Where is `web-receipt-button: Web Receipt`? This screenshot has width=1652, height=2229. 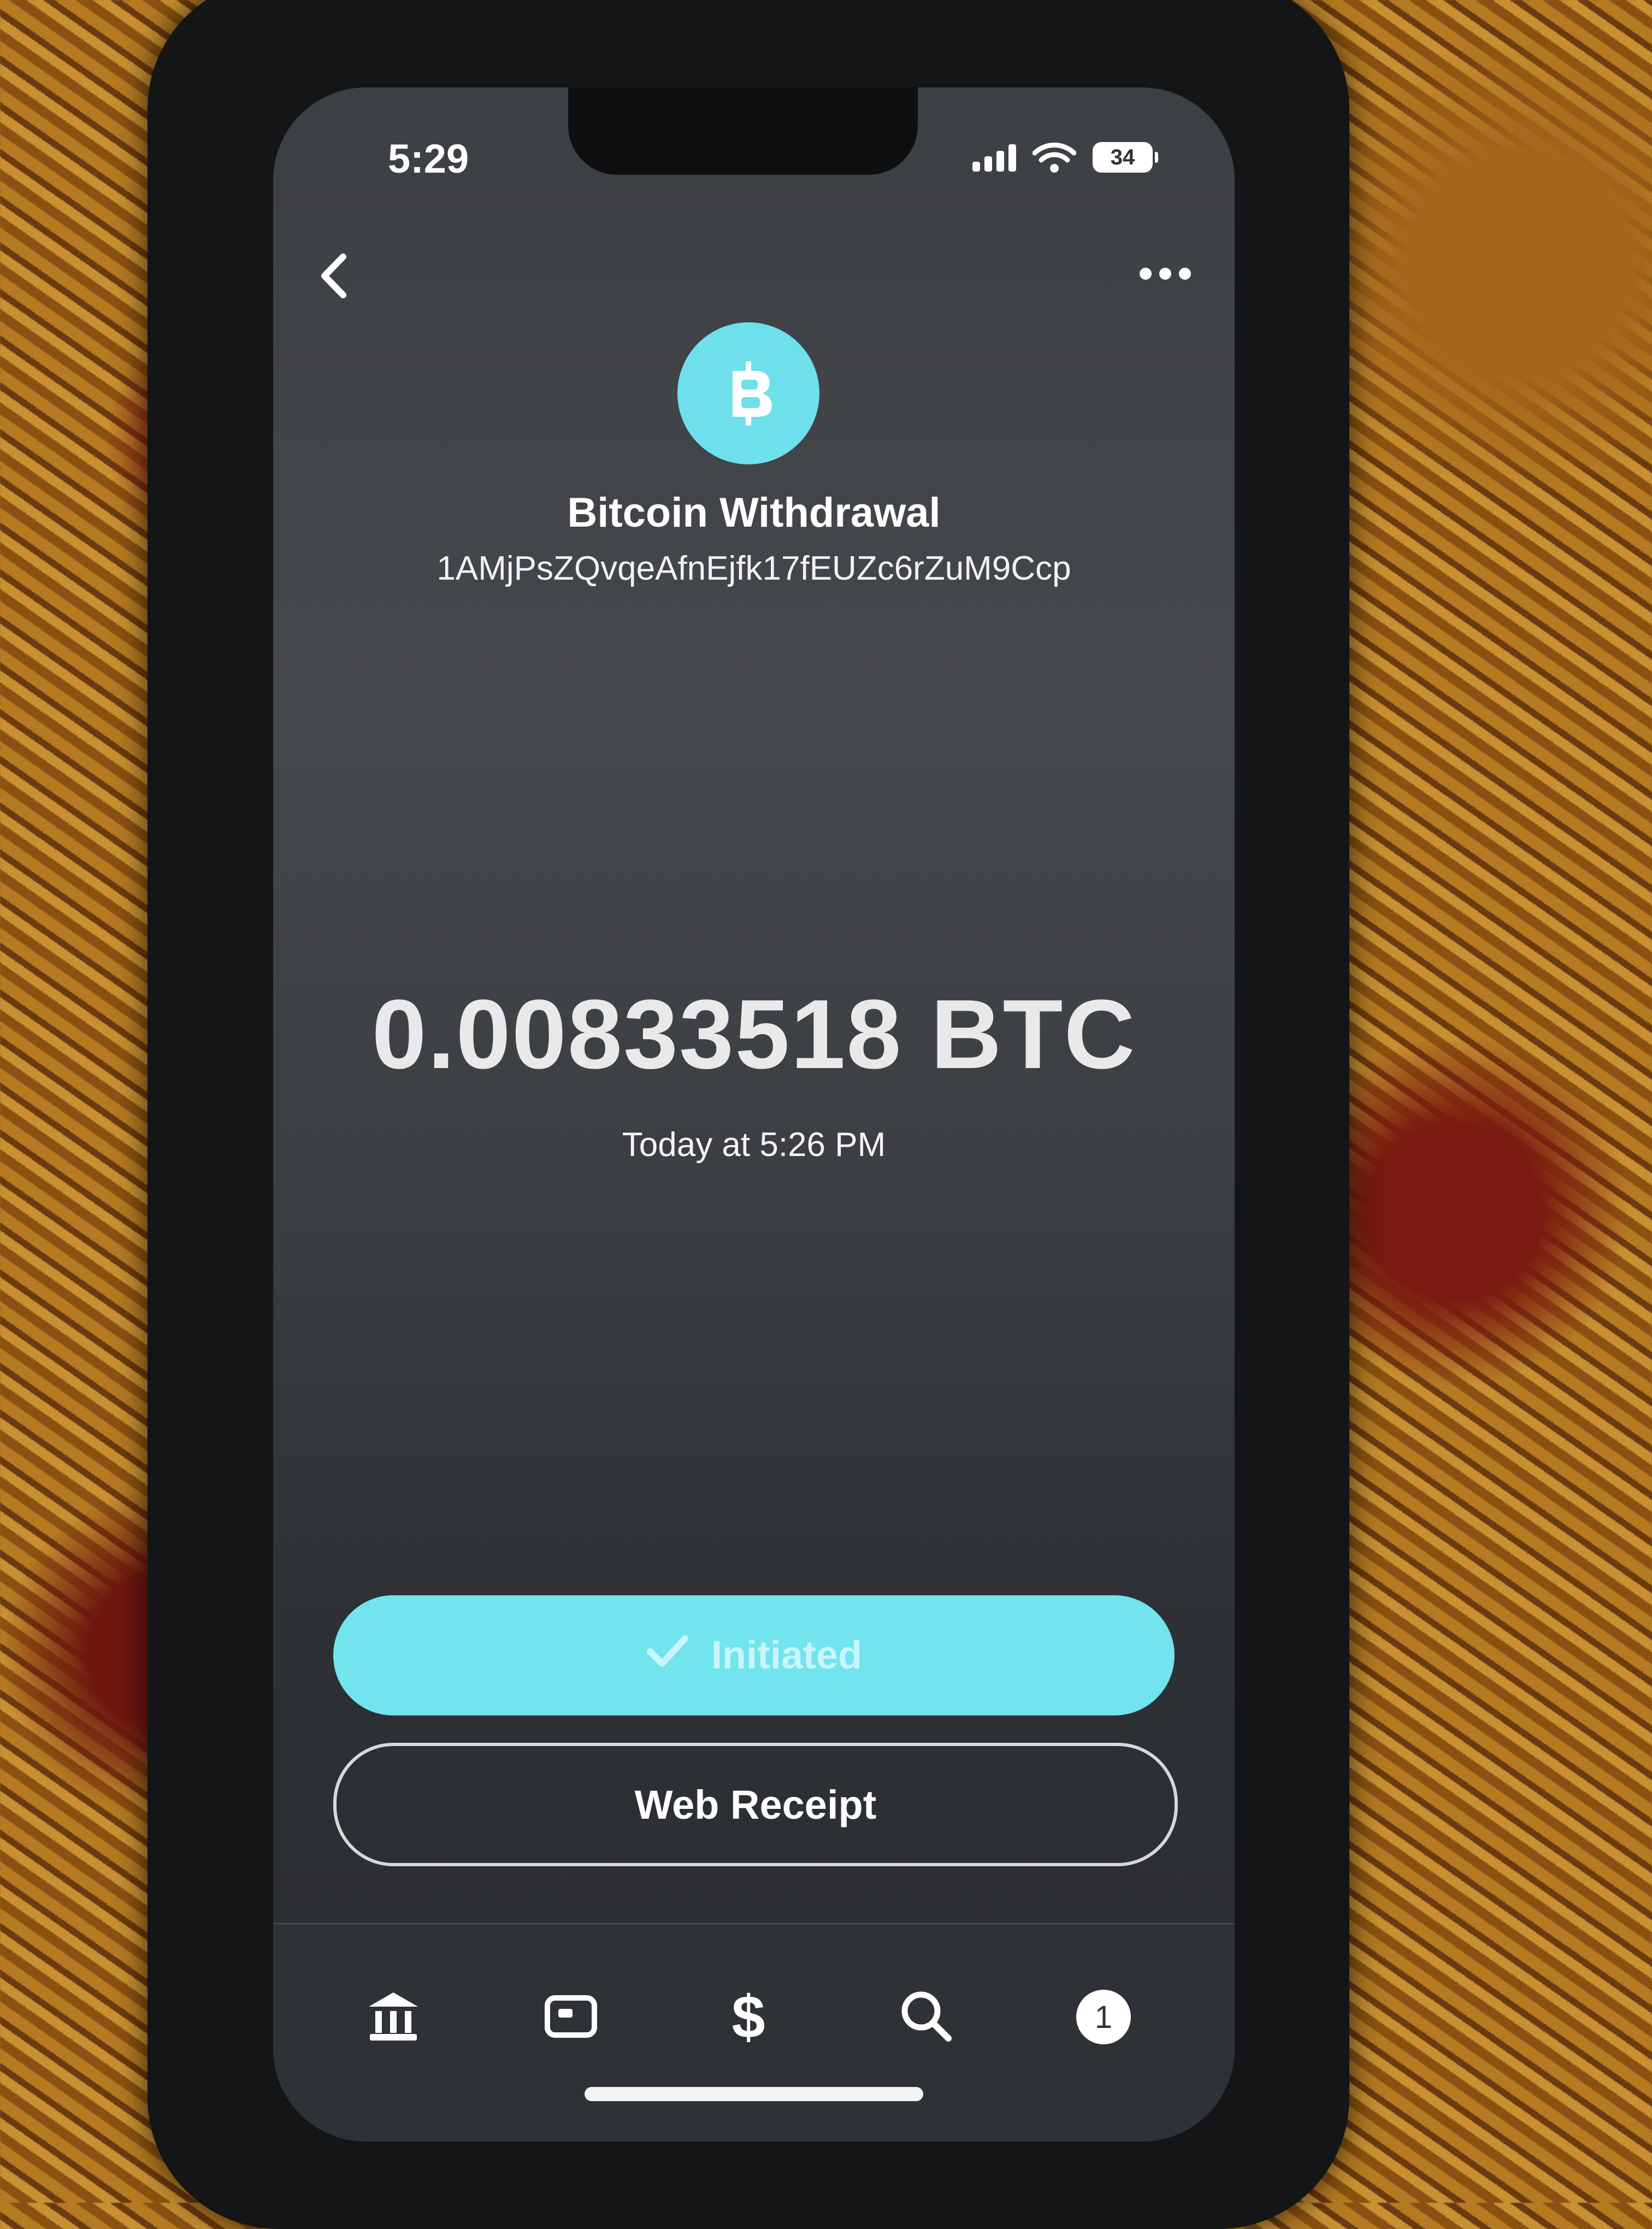 web-receipt-button: Web Receipt is located at coordinates (755, 1804).